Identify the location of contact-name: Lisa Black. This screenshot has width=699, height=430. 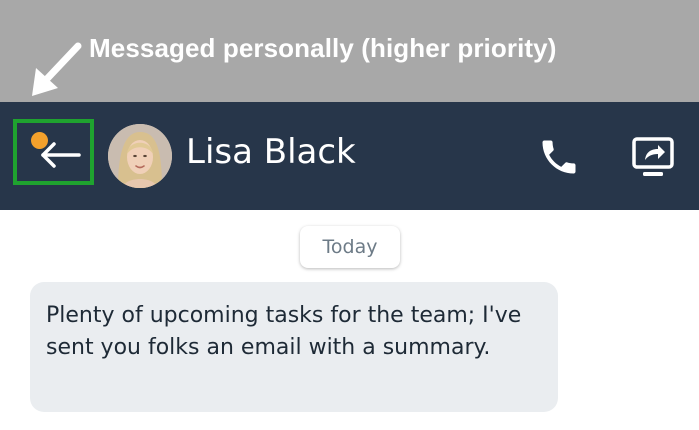
(271, 152).